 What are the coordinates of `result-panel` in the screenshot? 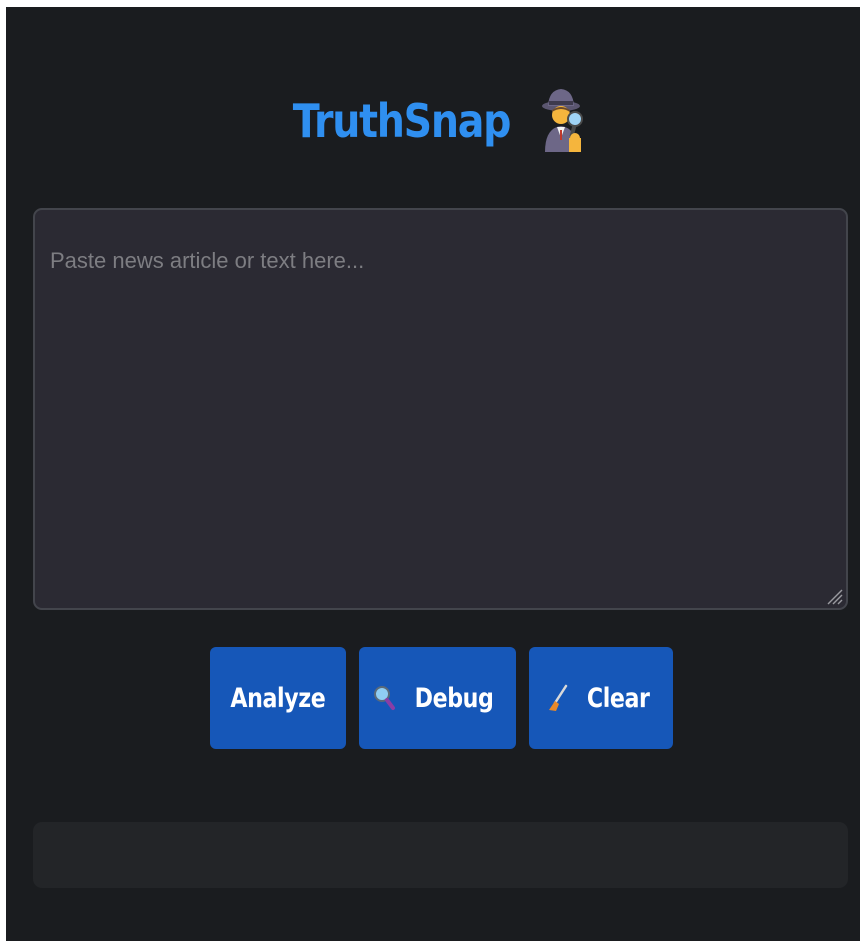 It's located at (440, 855).